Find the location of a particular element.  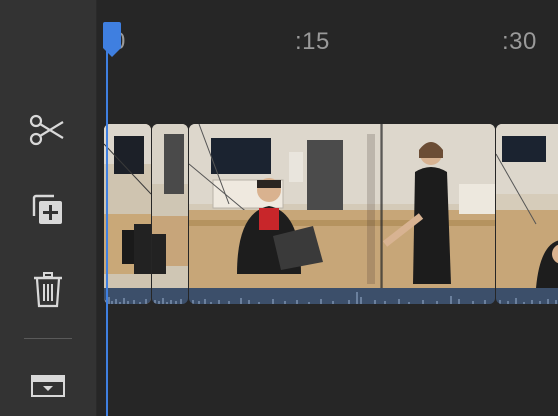

duplicate-plus-icon is located at coordinates (47, 209).